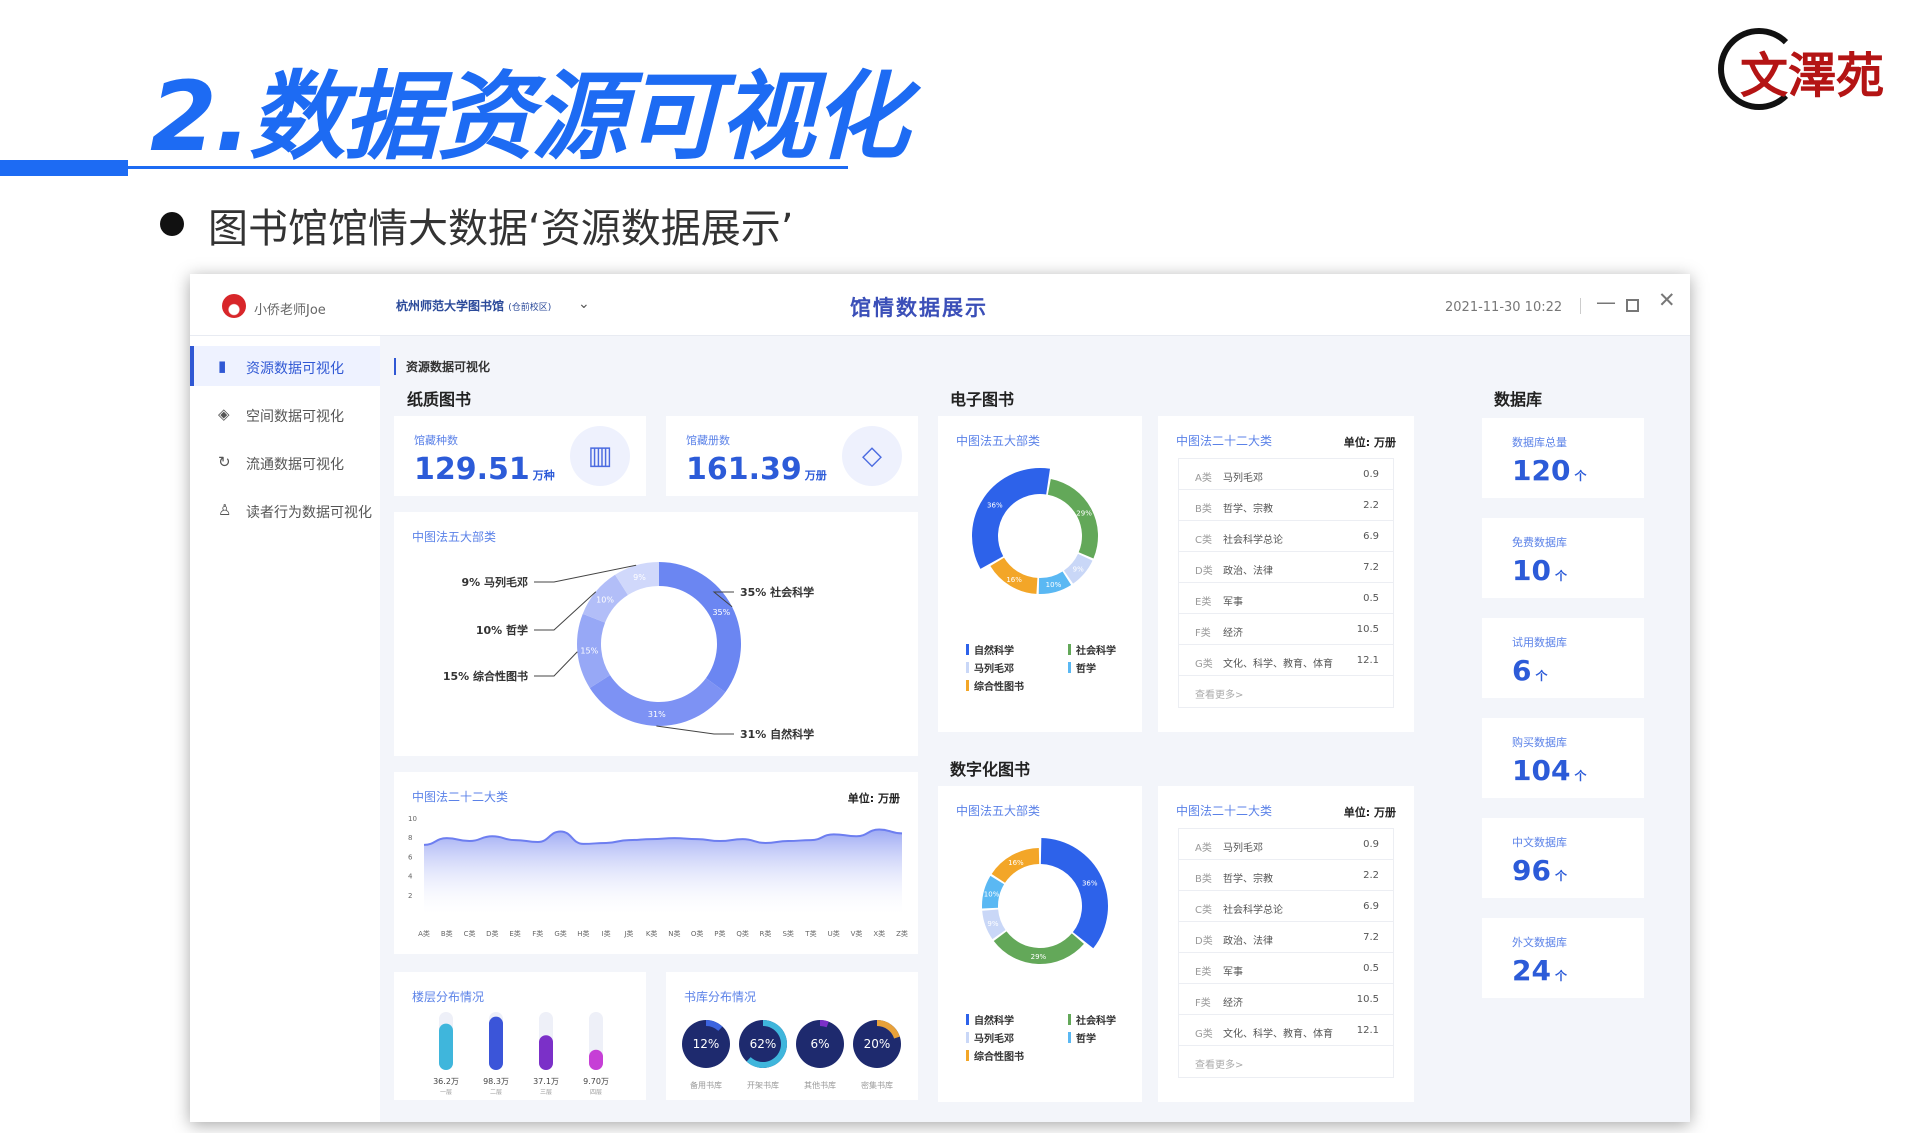 The height and width of the screenshot is (1133, 1920). I want to click on slice-callout: 10% 哲学, so click(502, 630).